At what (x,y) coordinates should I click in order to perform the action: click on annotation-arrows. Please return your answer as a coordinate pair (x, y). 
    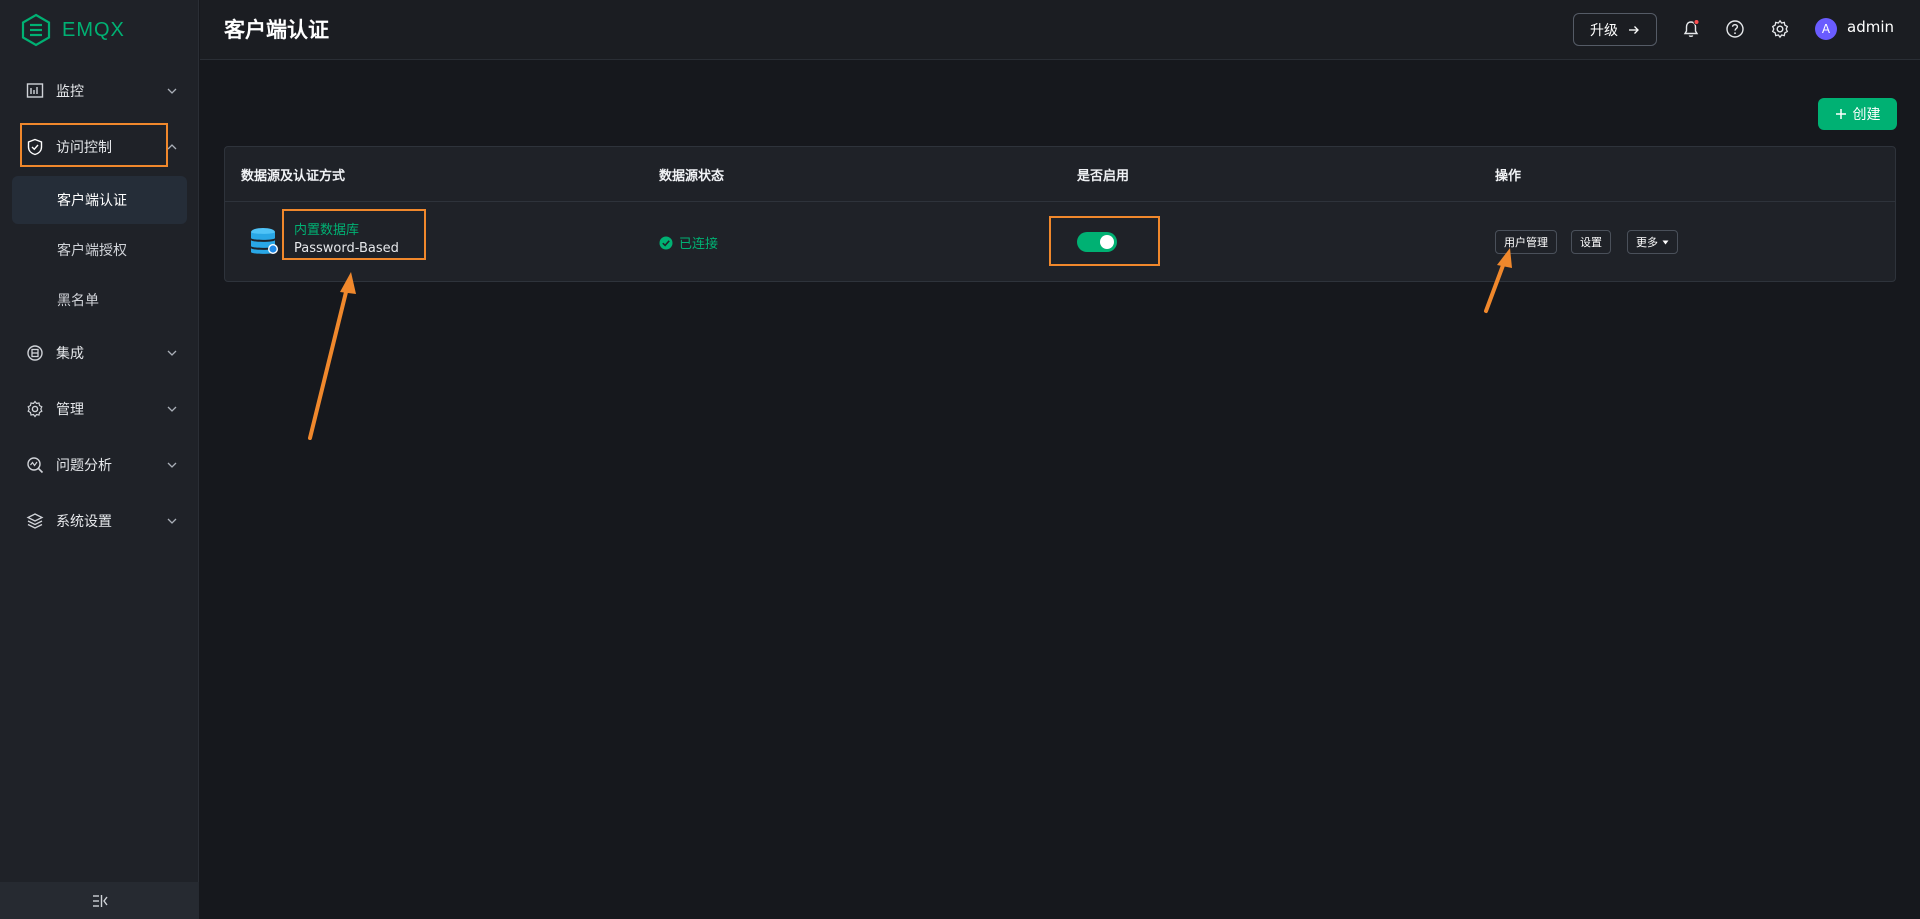
    Looking at the image, I should click on (910, 344).